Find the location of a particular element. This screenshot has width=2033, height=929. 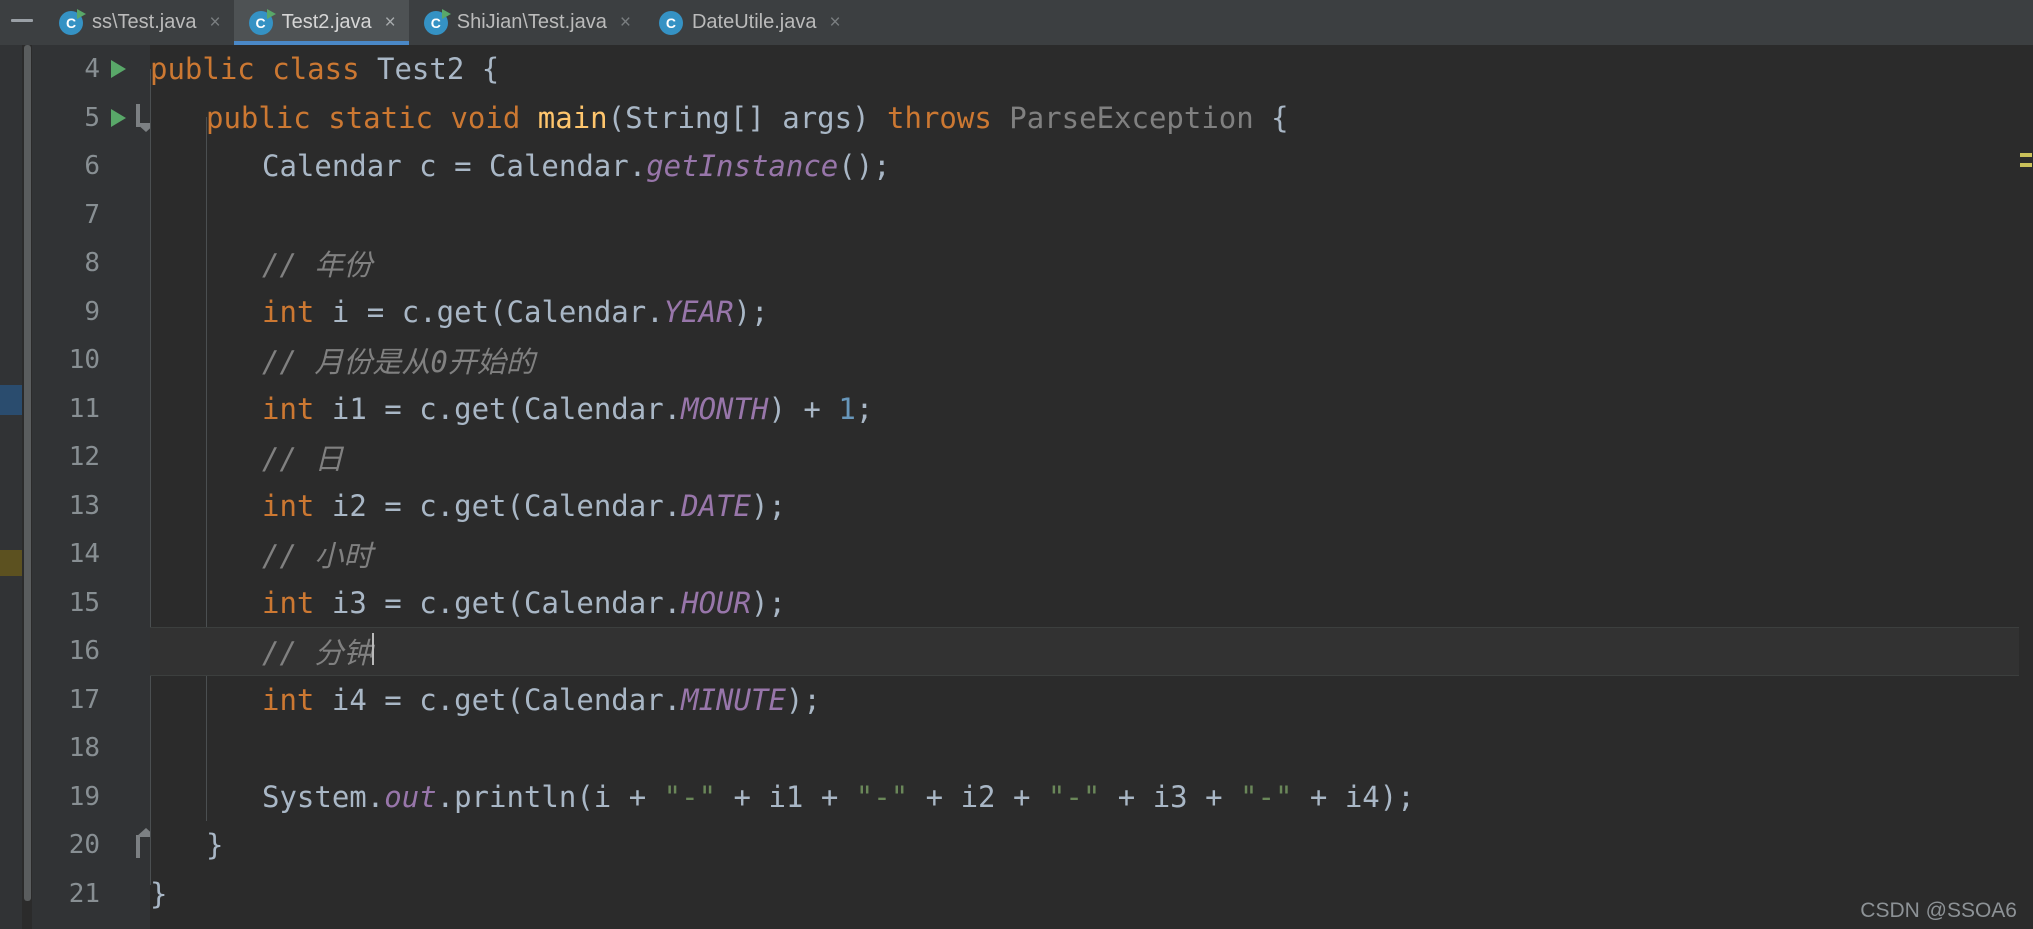

line-number: 10 is located at coordinates (84, 360).